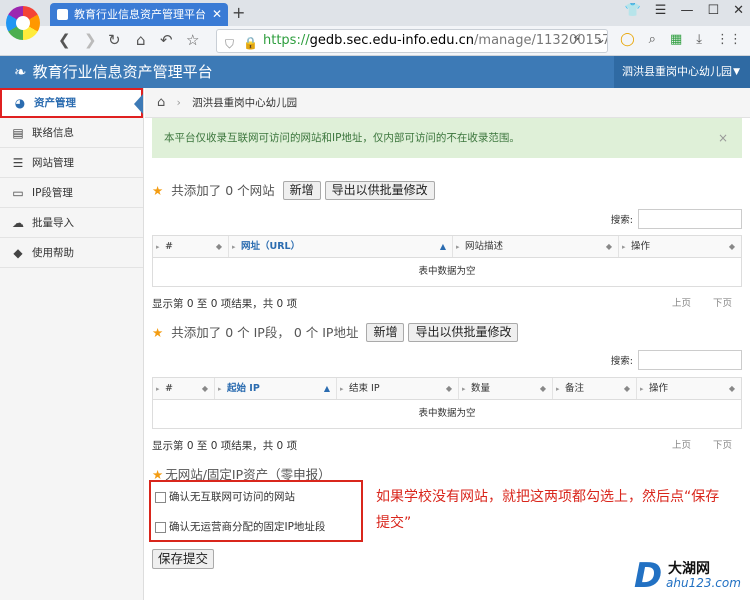  I want to click on star-icon: ★, so click(158, 332).